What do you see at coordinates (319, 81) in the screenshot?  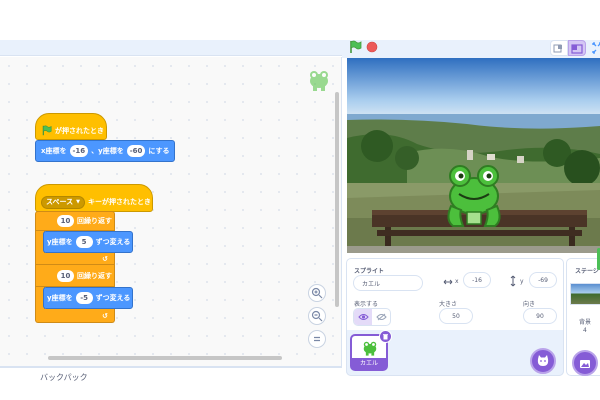 I see `frog-sprite-thumbnail-icon` at bounding box center [319, 81].